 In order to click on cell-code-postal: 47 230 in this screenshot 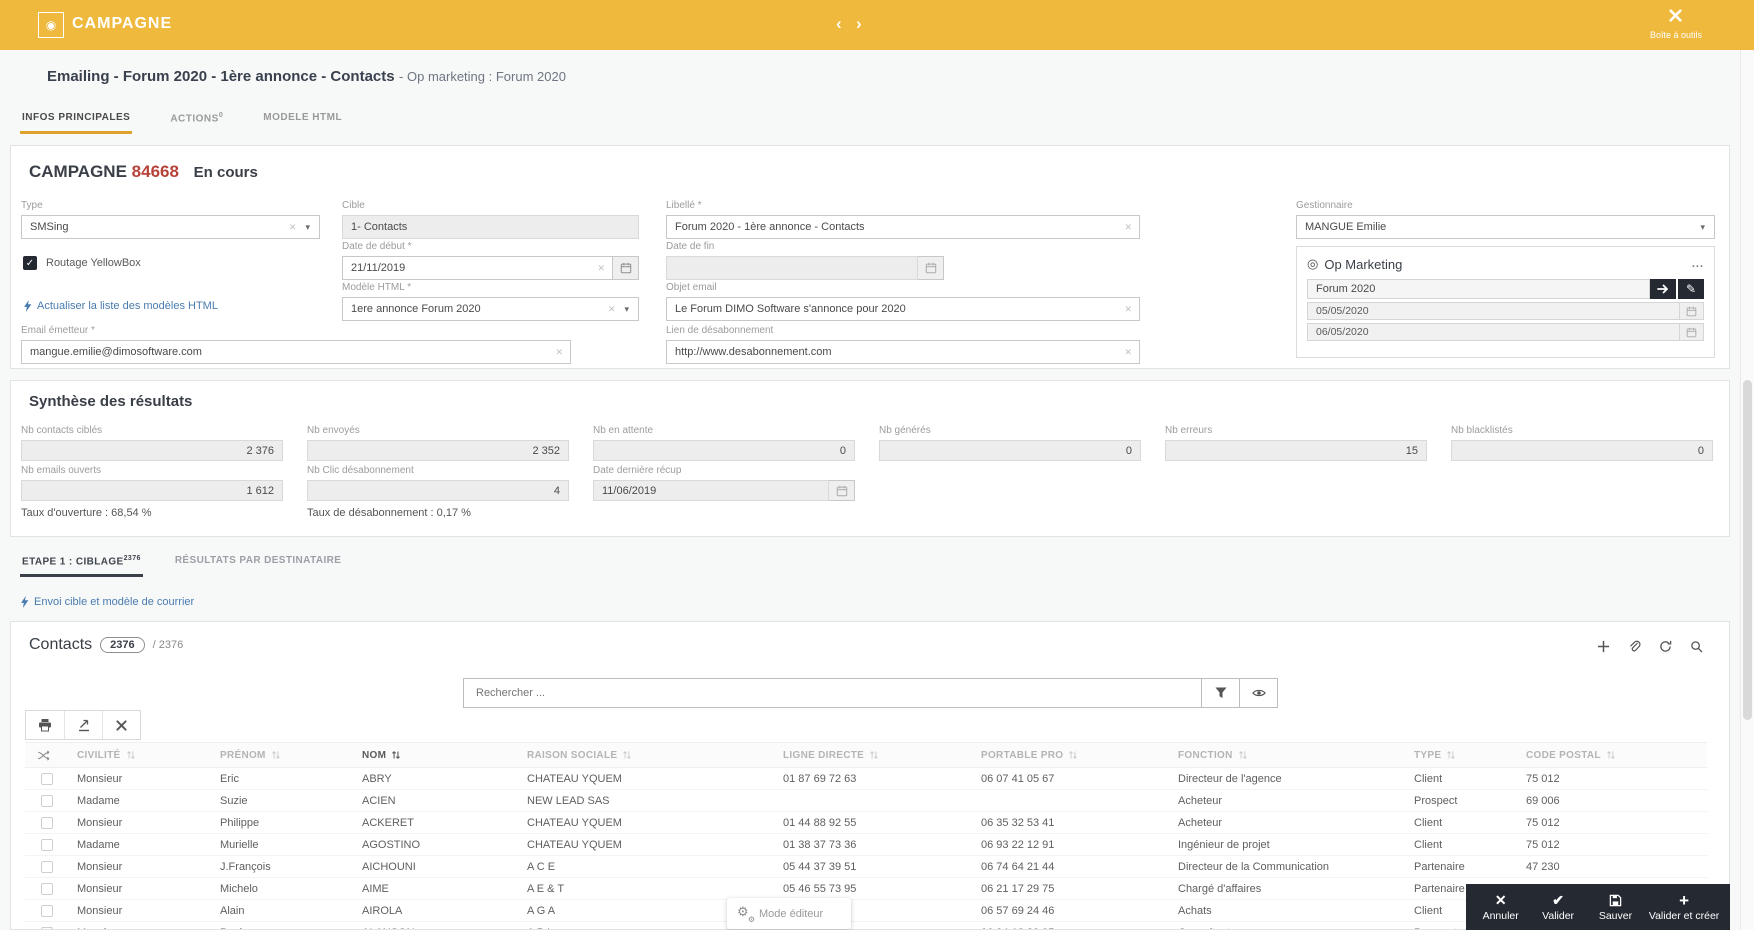, I will do `click(1613, 866)`.